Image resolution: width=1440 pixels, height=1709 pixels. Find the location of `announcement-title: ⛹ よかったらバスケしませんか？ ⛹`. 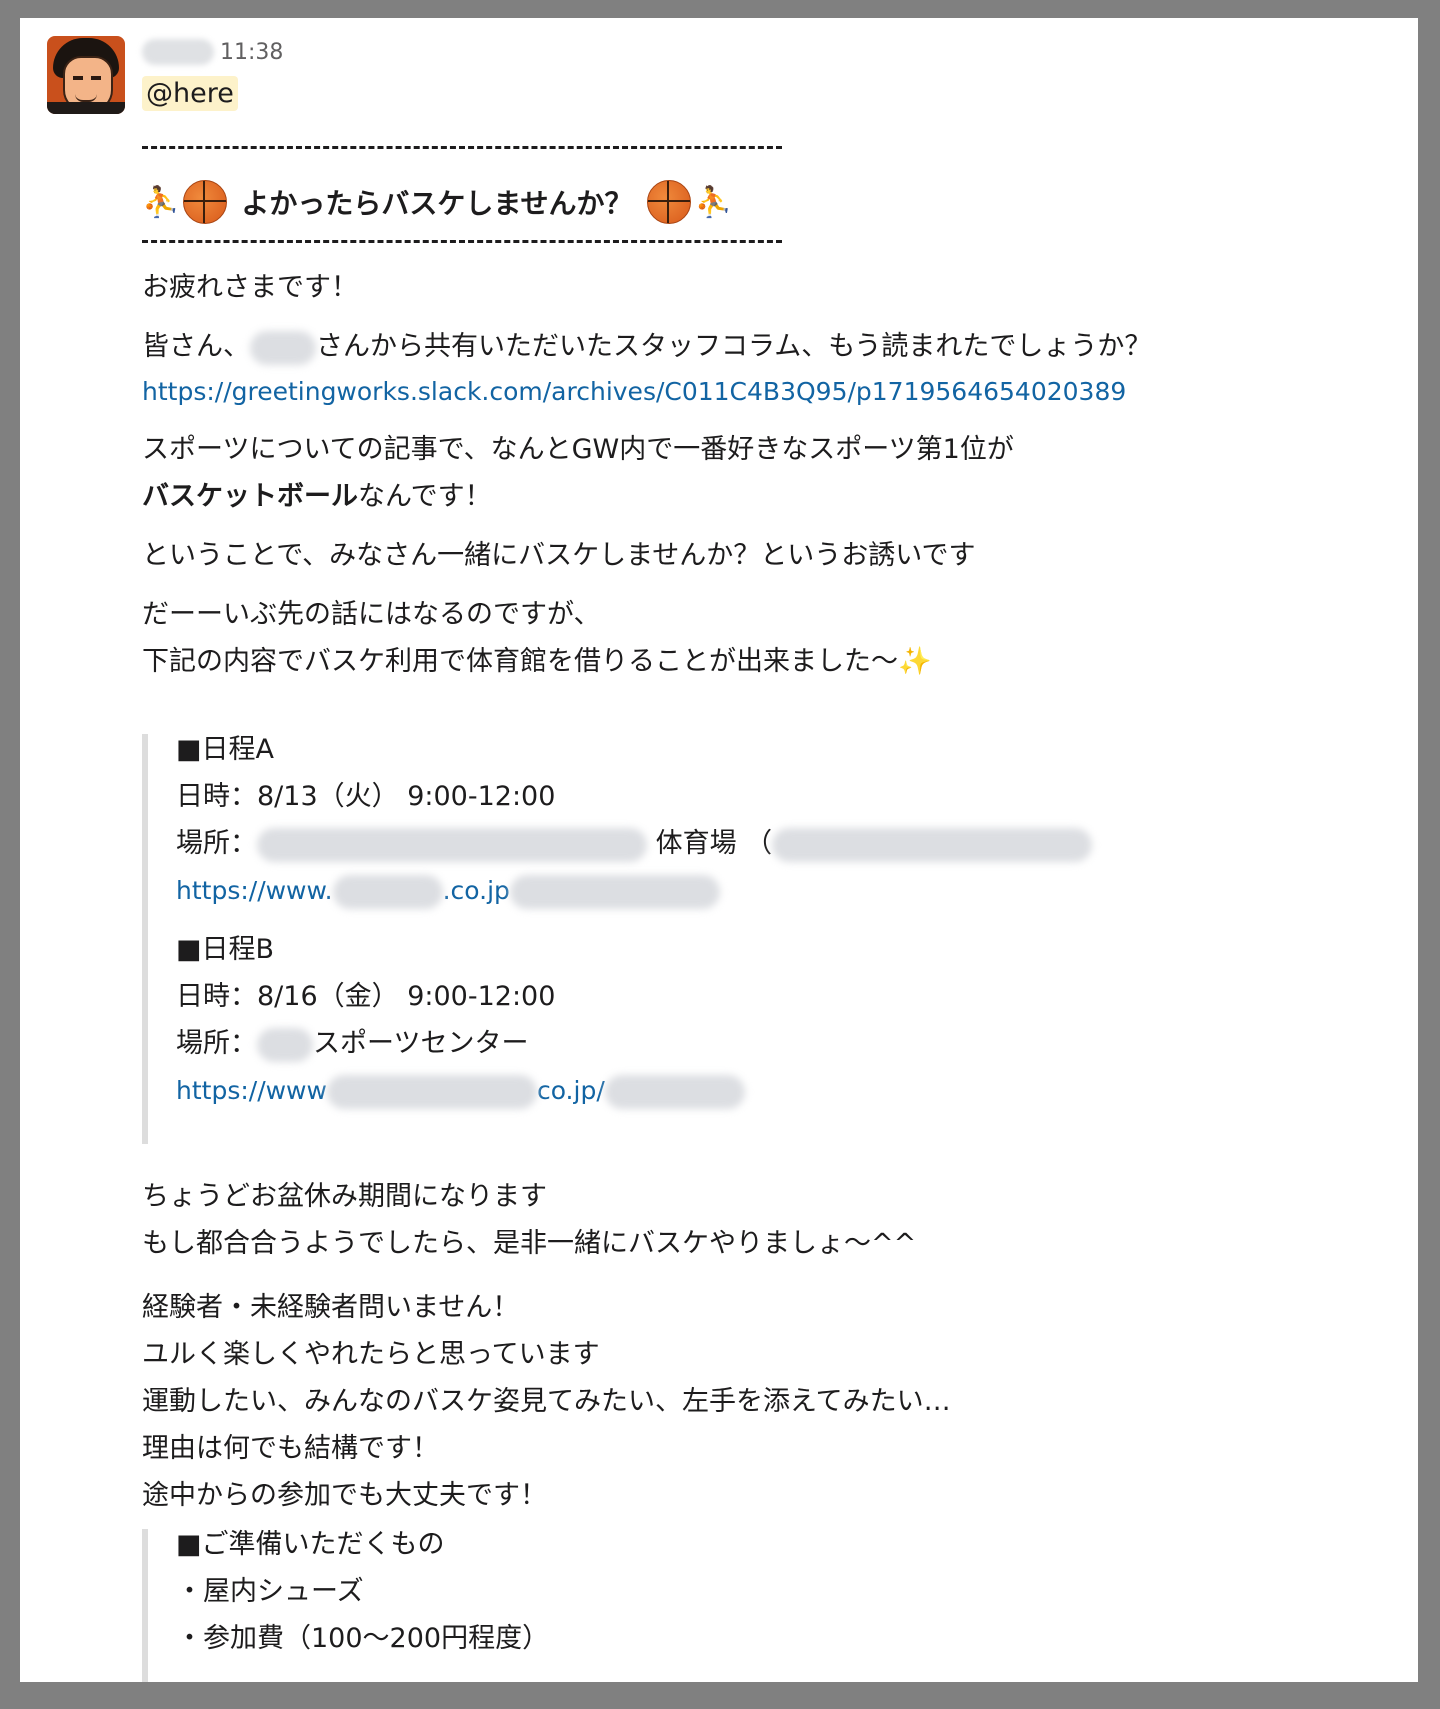

announcement-title: ⛹ よかったらバスケしませんか？ ⛹ is located at coordinates (437, 202).